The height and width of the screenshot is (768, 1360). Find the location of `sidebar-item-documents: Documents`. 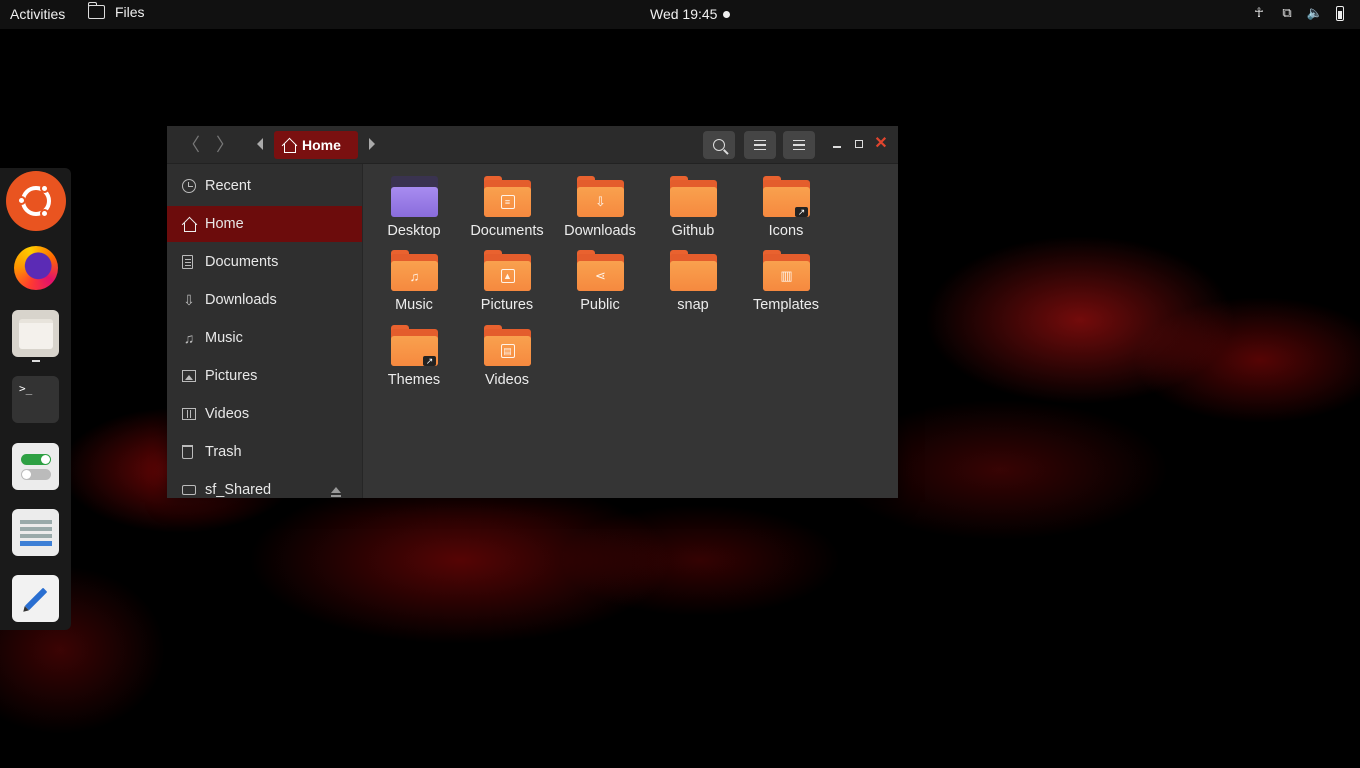

sidebar-item-documents: Documents is located at coordinates (264, 262).